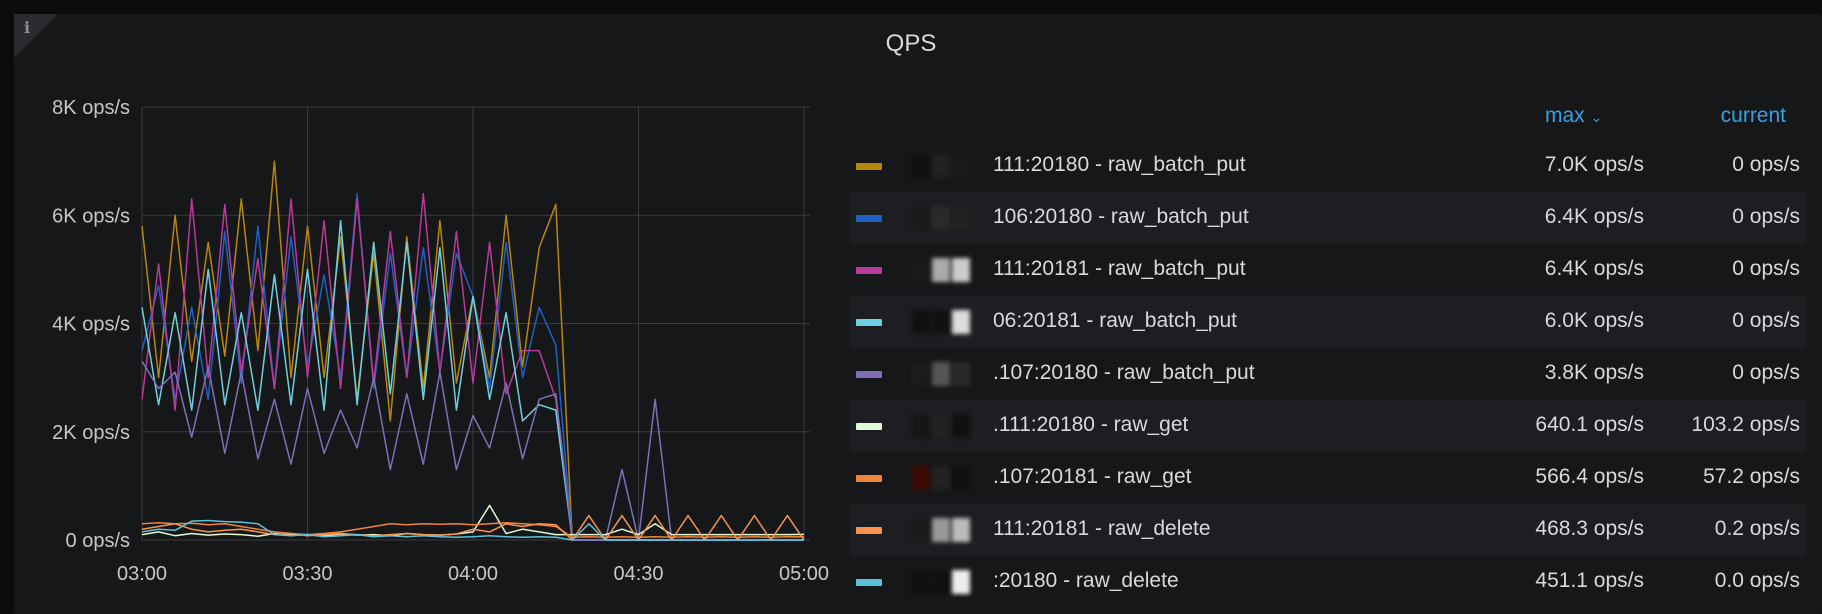 The height and width of the screenshot is (614, 1822). Describe the element at coordinates (91, 433) in the screenshot. I see `y-tick-label: 2K ops/s` at that location.